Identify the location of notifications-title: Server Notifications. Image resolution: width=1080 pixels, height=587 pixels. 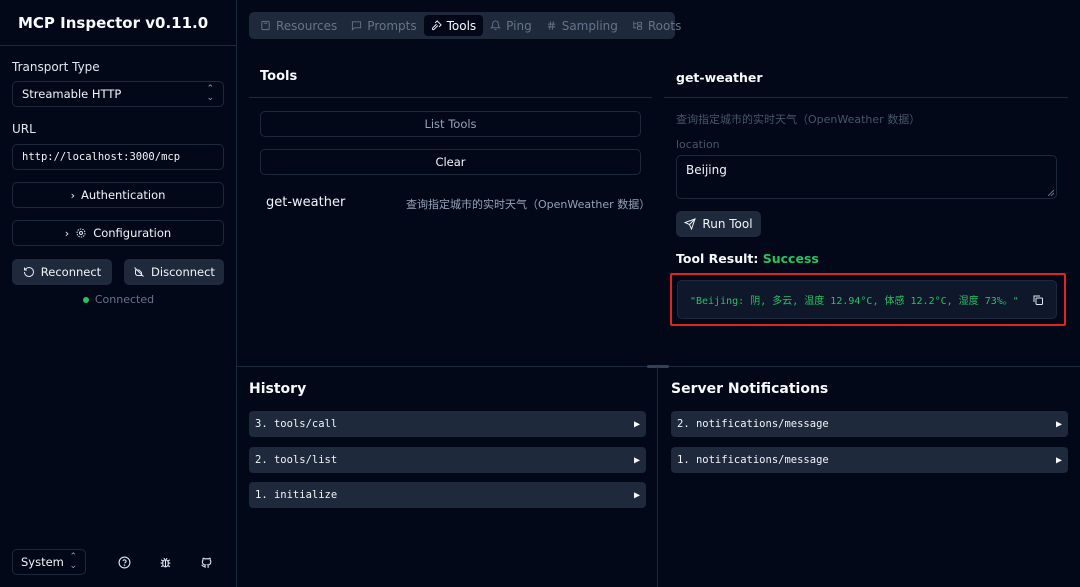
(750, 389).